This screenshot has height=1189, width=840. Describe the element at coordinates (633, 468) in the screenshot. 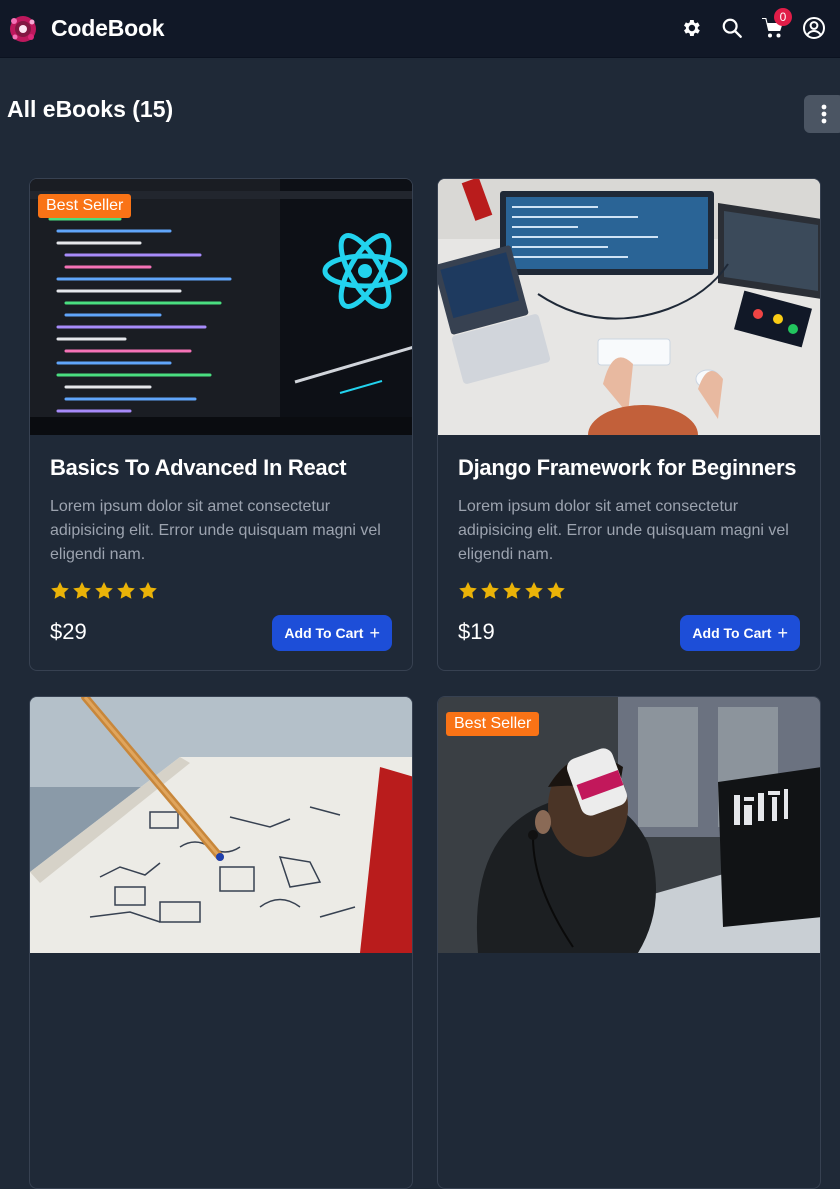

I see `product-title: Django Framework for Beginners` at that location.